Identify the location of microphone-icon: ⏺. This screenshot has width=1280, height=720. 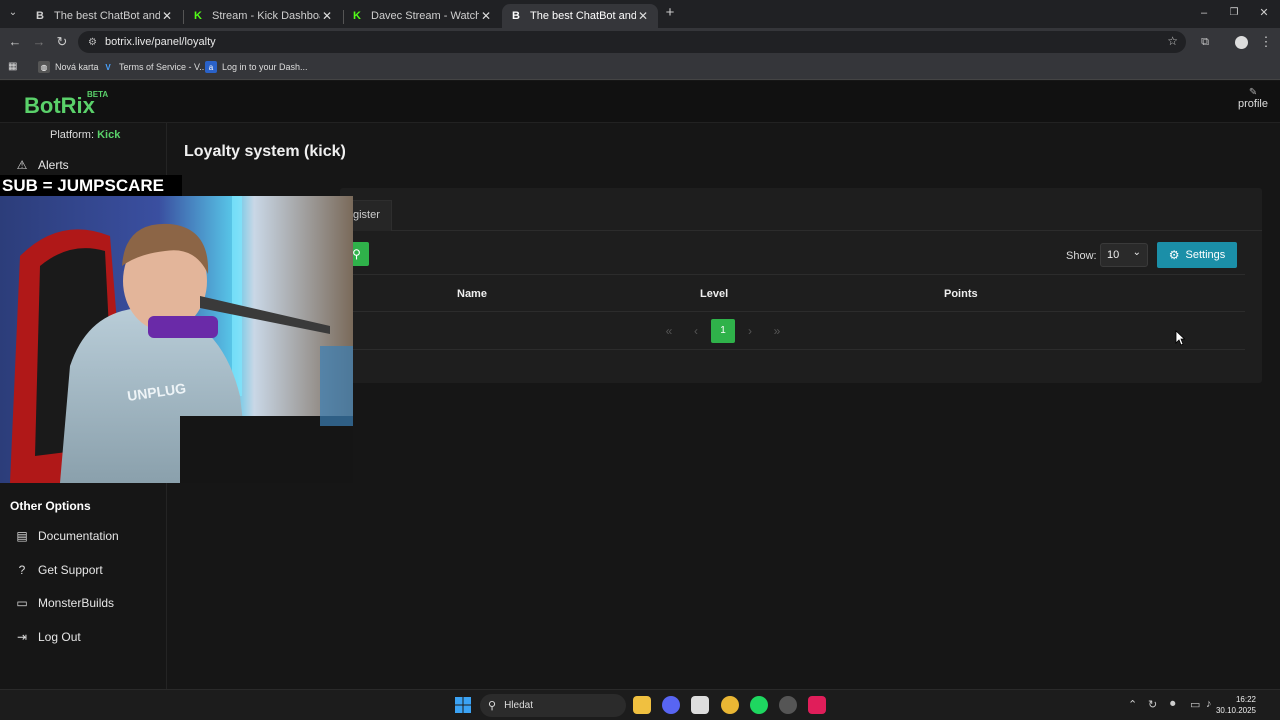
(1173, 704).